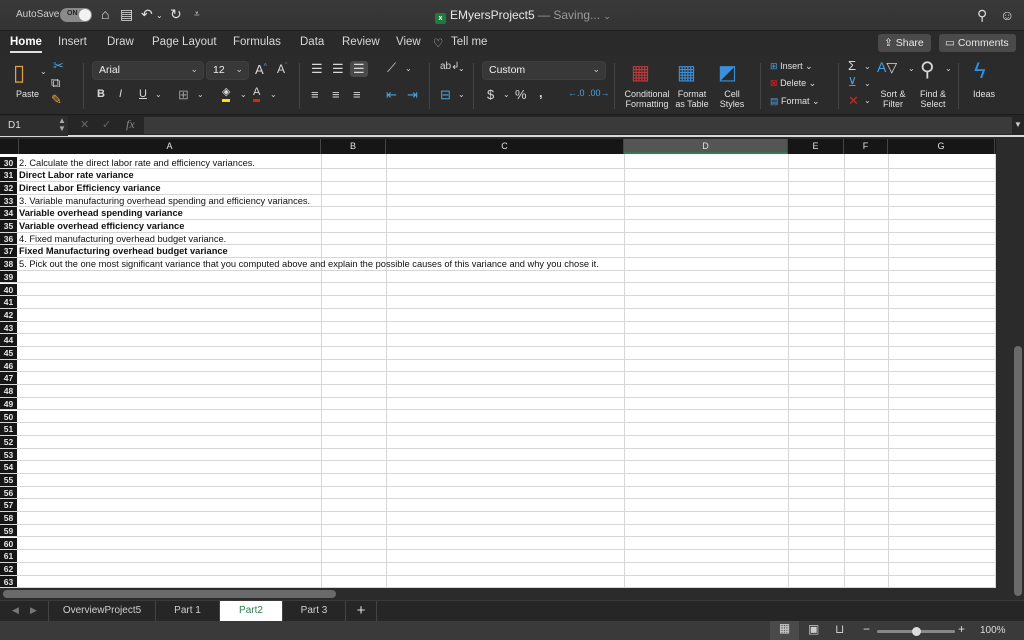  Describe the element at coordinates (102, 611) in the screenshot. I see `sheet-tab-overviewproject5: OverviewProject5` at that location.